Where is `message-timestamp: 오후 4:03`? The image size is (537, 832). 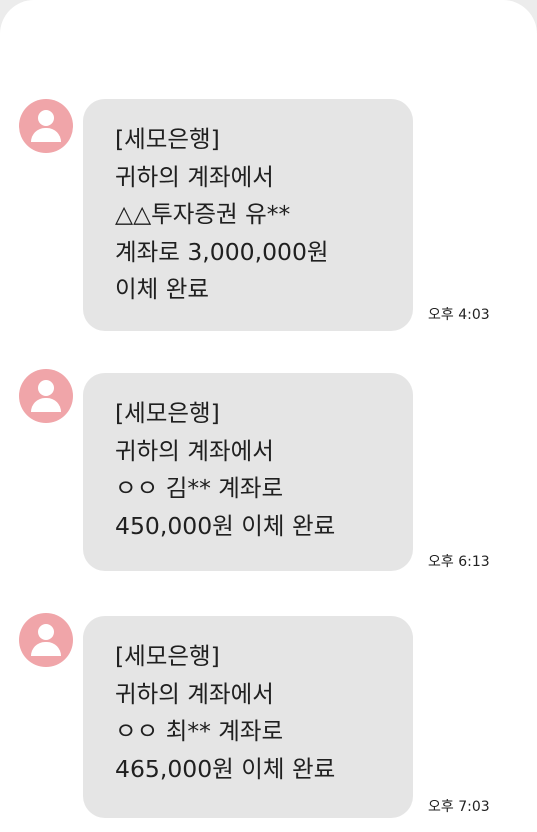 message-timestamp: 오후 4:03 is located at coordinates (459, 315).